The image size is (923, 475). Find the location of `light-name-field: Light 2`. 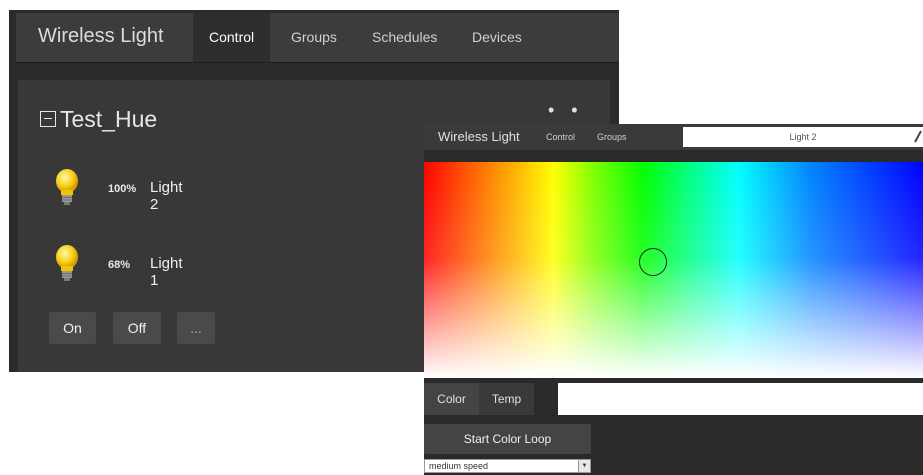

light-name-field: Light 2 is located at coordinates (803, 137).